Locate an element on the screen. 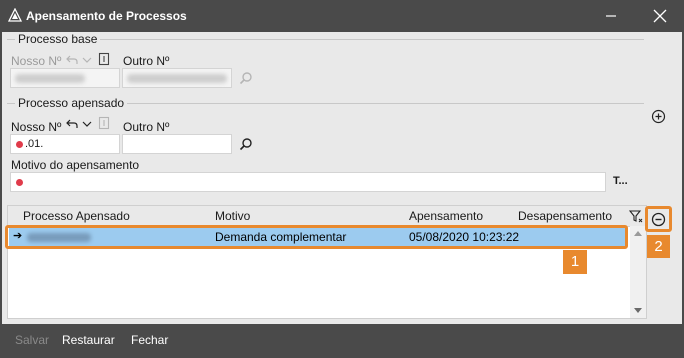 Image resolution: width=684 pixels, height=358 pixels. search-button is located at coordinates (246, 144).